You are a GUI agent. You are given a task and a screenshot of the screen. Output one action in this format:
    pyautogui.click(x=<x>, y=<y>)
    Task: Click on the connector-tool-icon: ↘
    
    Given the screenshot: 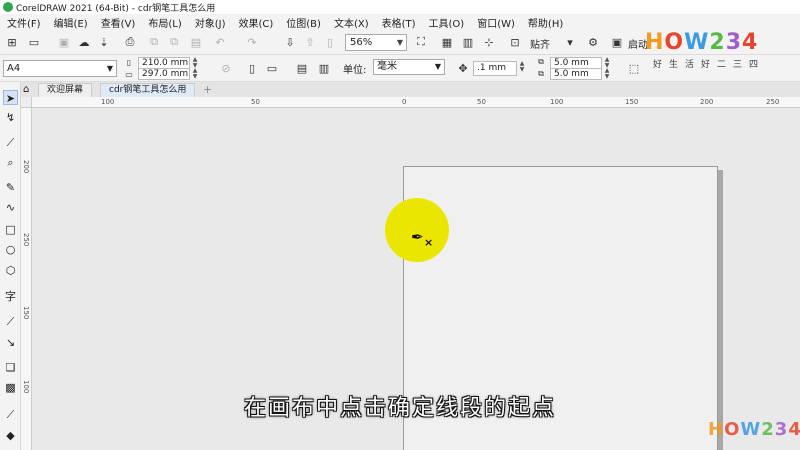 What is the action you would take?
    pyautogui.click(x=10, y=342)
    